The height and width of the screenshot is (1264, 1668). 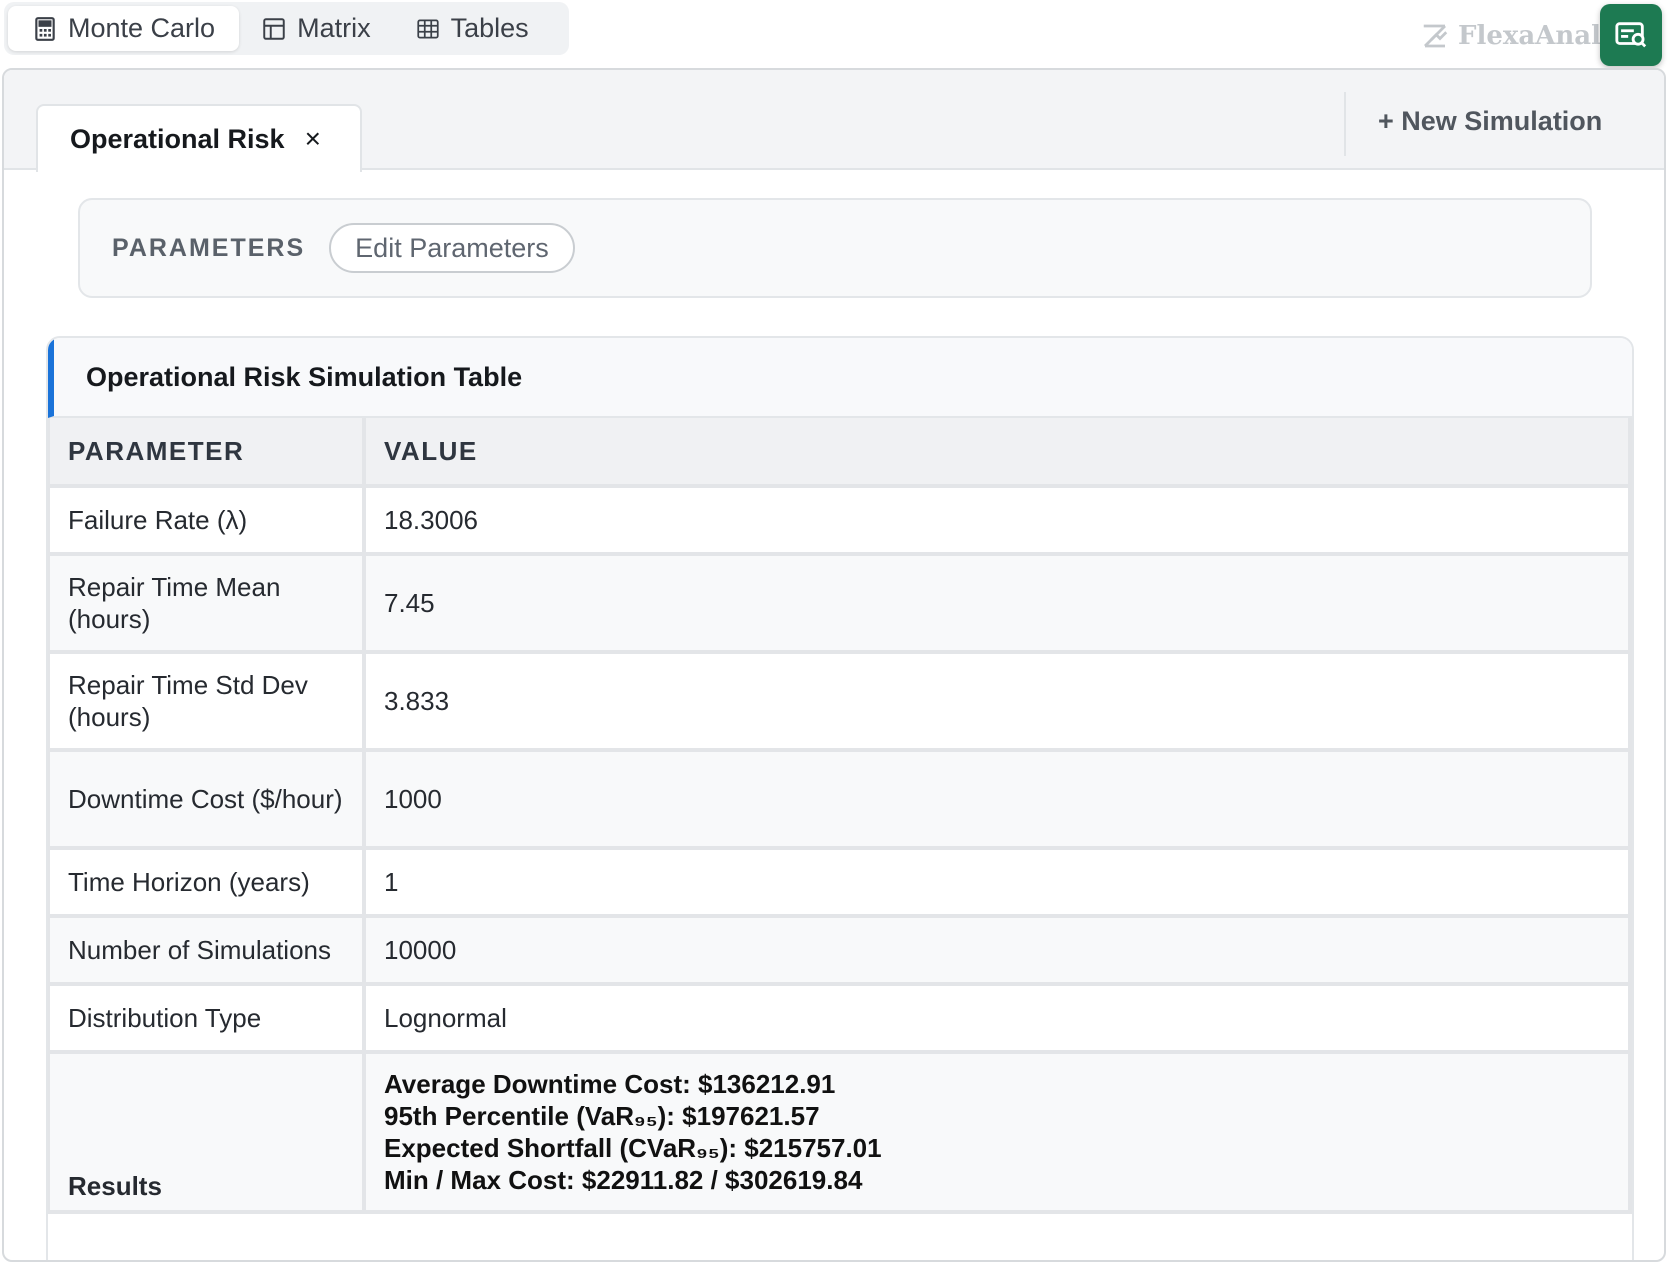 I want to click on edit-parameters-button: Edit Parameters, so click(x=452, y=248).